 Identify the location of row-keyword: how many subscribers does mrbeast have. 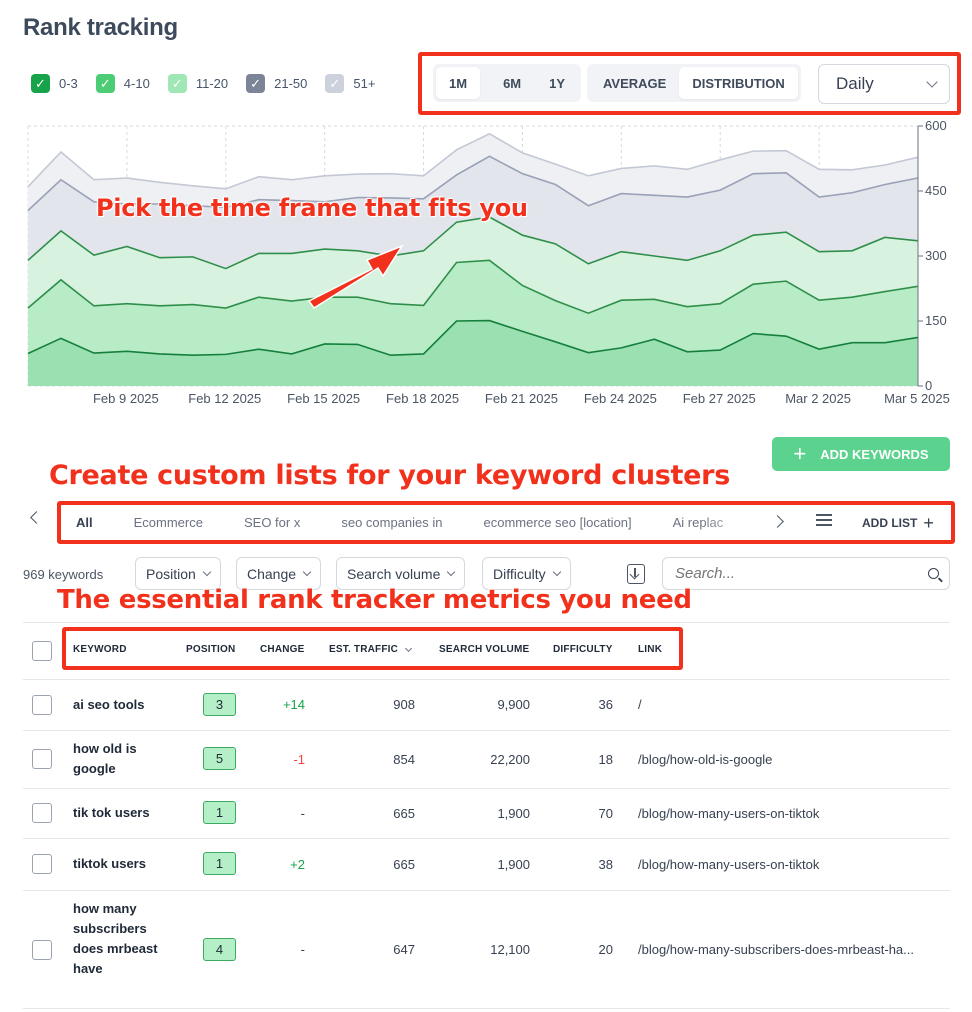
(118, 939).